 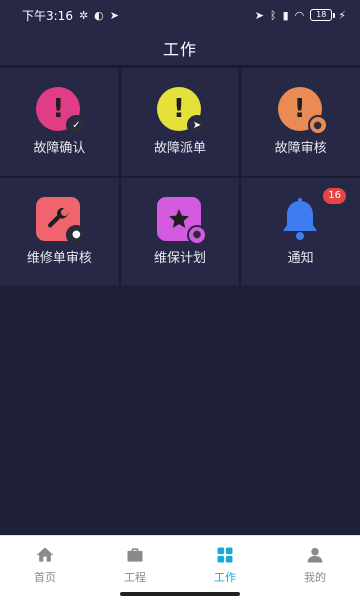 I want to click on check-icon: ✓, so click(x=76, y=125).